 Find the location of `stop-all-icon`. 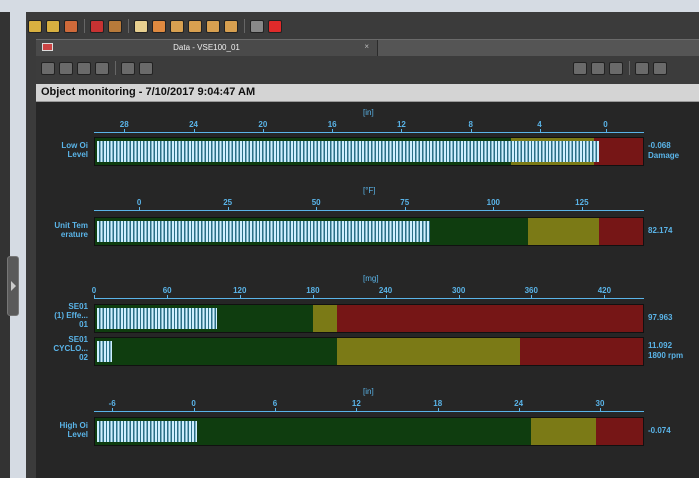

stop-all-icon is located at coordinates (660, 68).